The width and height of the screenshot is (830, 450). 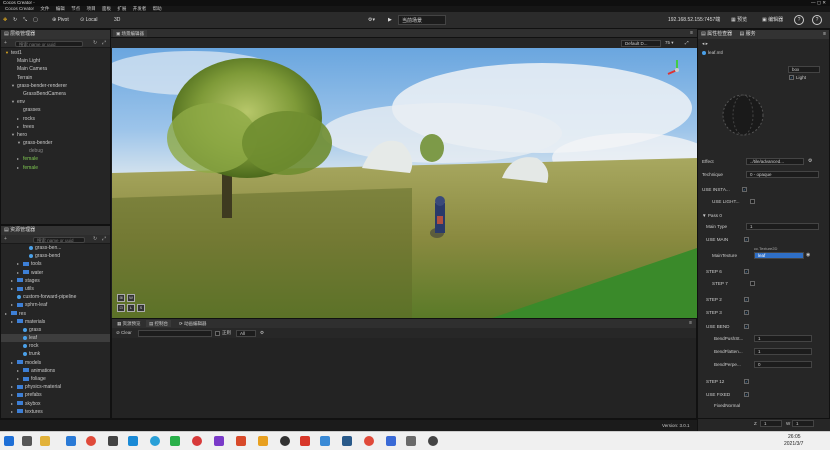 What do you see at coordinates (5, 239) in the screenshot?
I see `add-asset-icon: +` at bounding box center [5, 239].